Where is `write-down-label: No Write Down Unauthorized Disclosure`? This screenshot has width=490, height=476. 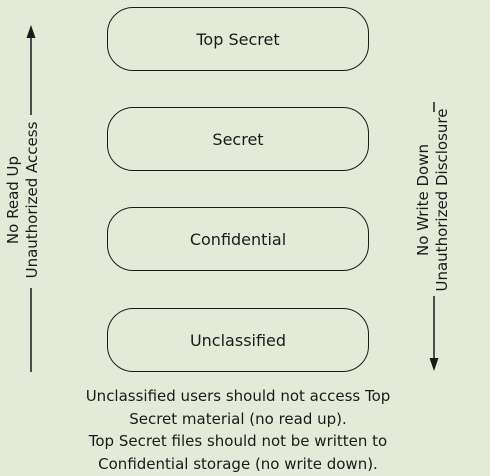
write-down-label: No Write Down Unauthorized Disclosure is located at coordinates (433, 200).